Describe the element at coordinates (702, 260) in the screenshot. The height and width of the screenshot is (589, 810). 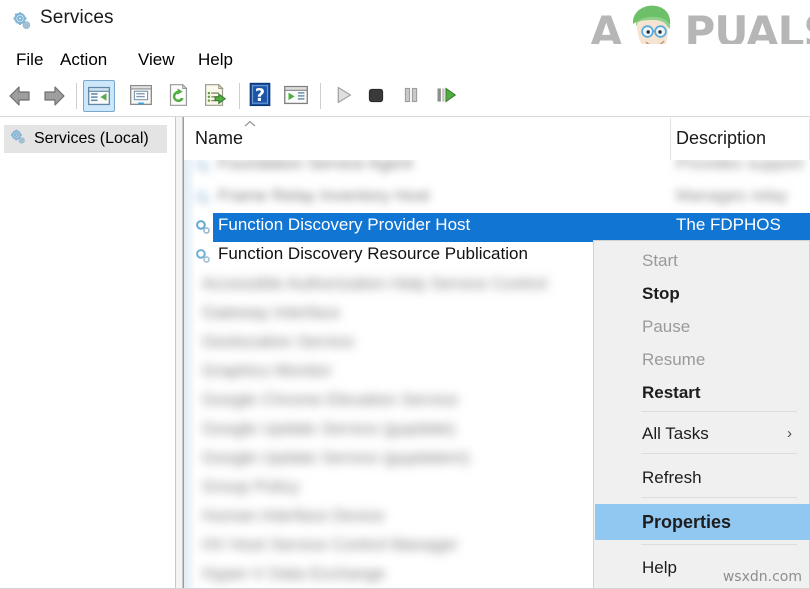
I see `context-menu-item-start: Start` at that location.